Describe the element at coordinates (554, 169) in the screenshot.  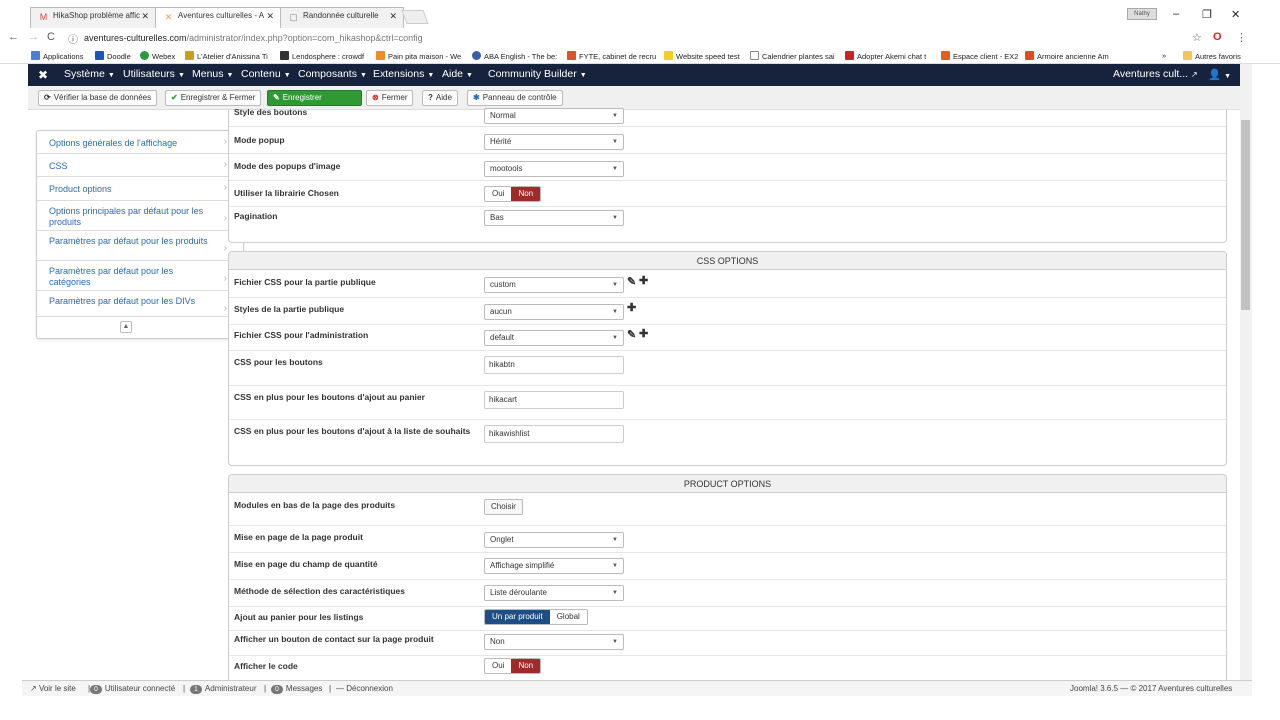
I see `image-popup-mode-select: mootools ▼` at that location.